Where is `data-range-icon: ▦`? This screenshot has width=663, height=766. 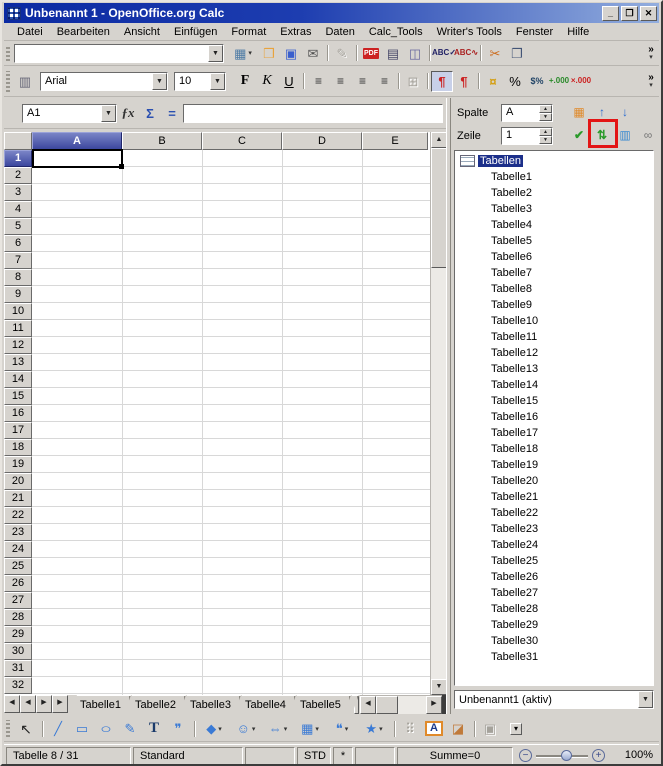 data-range-icon: ▦ is located at coordinates (579, 112).